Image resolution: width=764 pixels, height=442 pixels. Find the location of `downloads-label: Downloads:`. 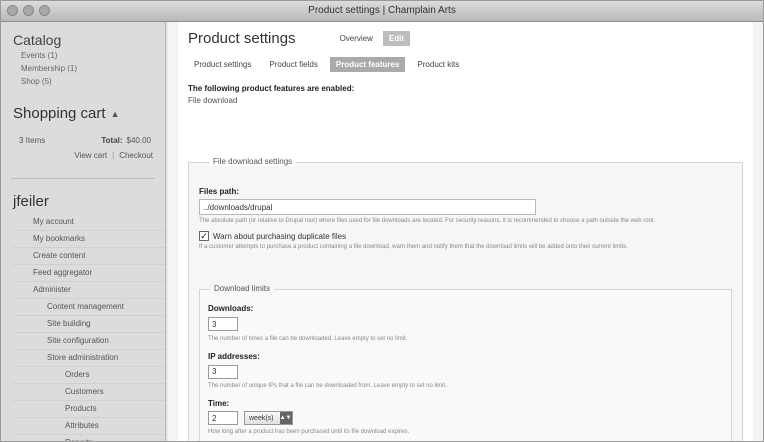

downloads-label: Downloads: is located at coordinates (231, 308).